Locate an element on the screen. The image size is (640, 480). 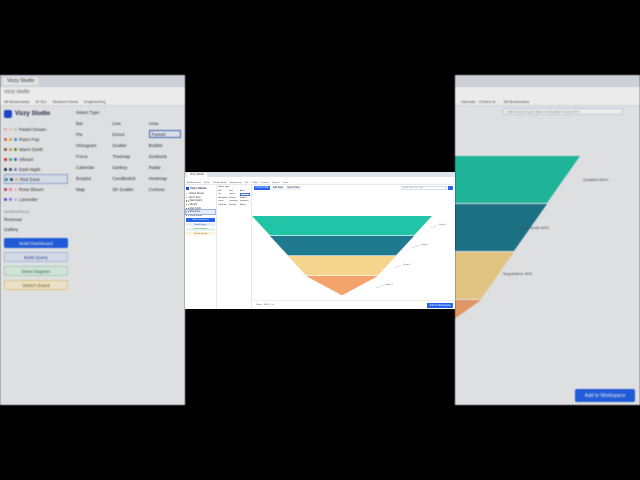
sidebar-item-label: Revenue is located at coordinates (13, 219).